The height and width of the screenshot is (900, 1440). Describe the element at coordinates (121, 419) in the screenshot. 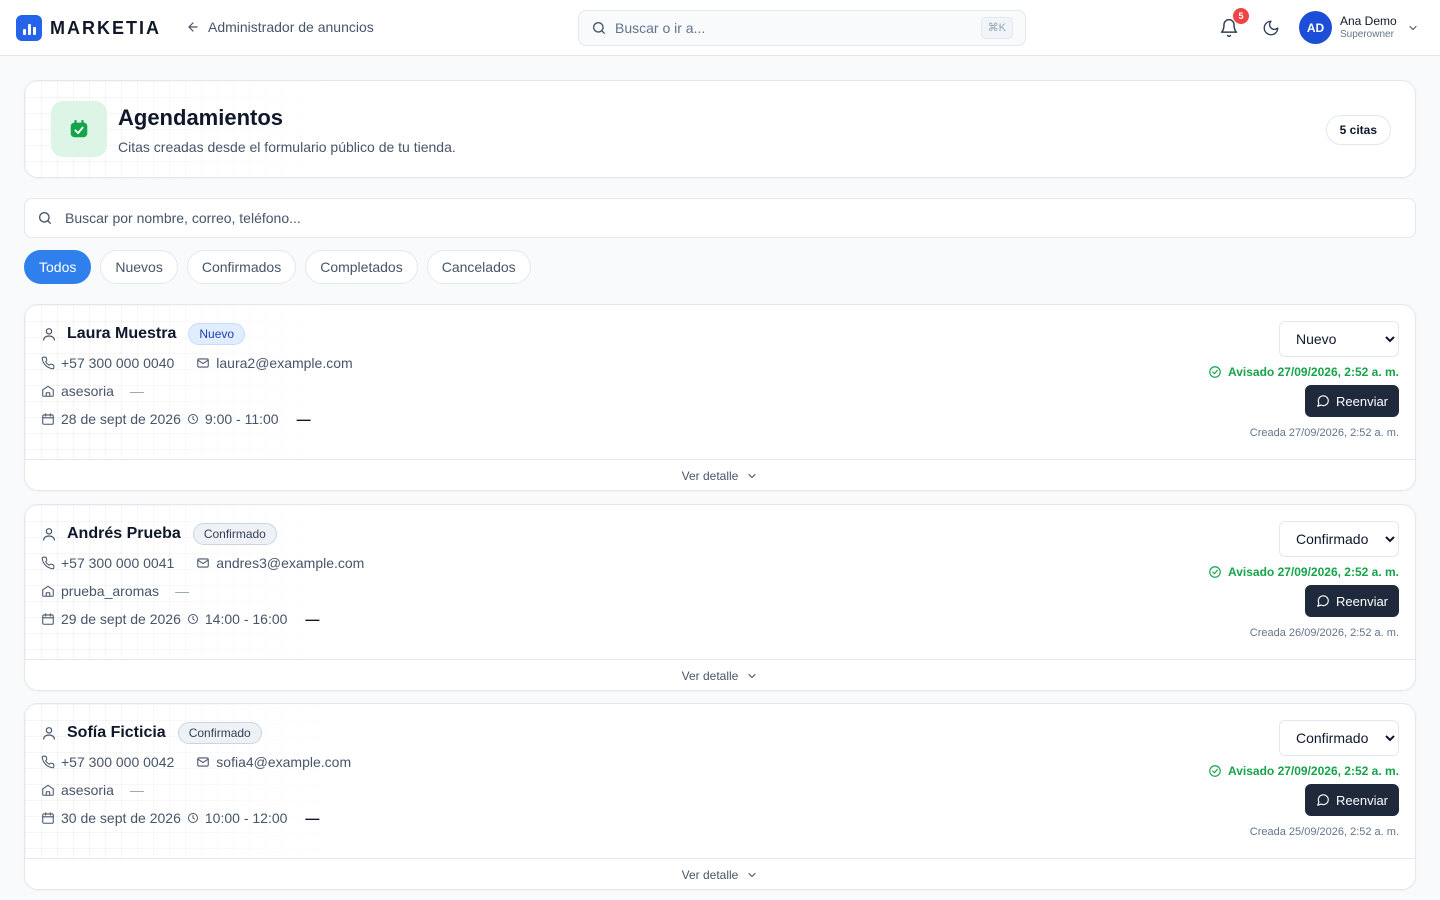

I see `appointment-date: 28 de sept de 2026` at that location.